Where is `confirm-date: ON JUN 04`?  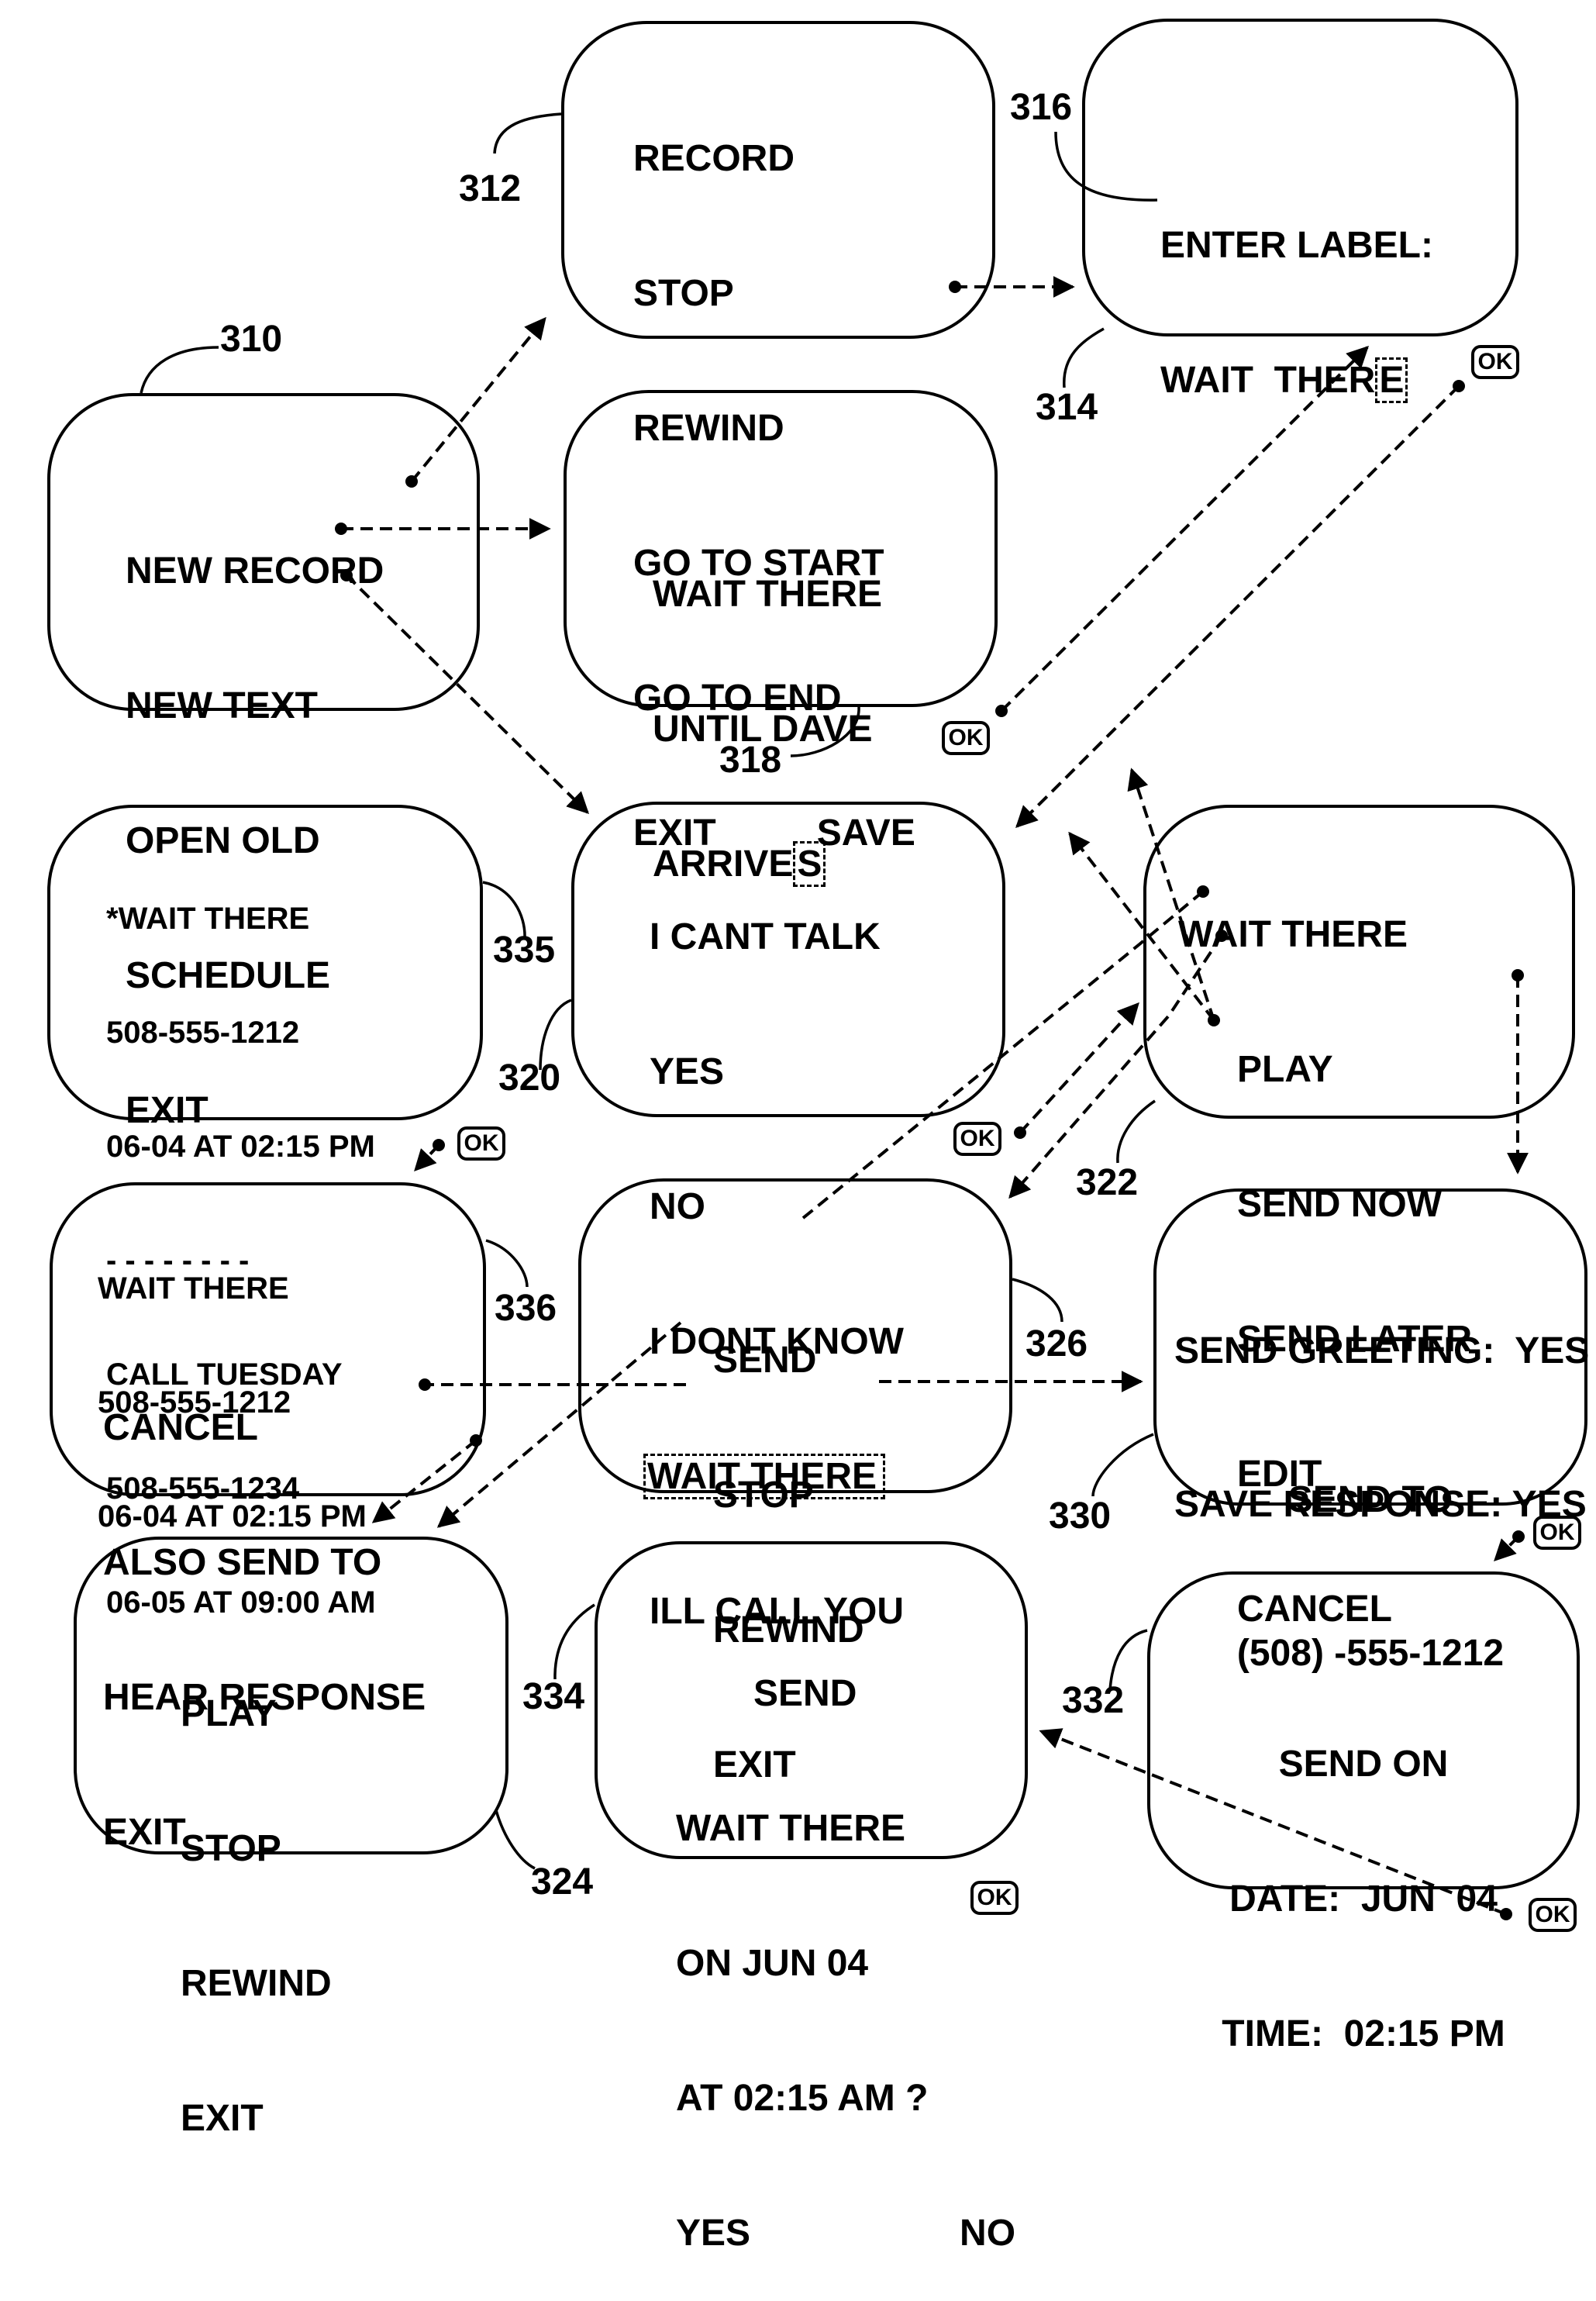 confirm-date: ON JUN 04 is located at coordinates (772, 1963).